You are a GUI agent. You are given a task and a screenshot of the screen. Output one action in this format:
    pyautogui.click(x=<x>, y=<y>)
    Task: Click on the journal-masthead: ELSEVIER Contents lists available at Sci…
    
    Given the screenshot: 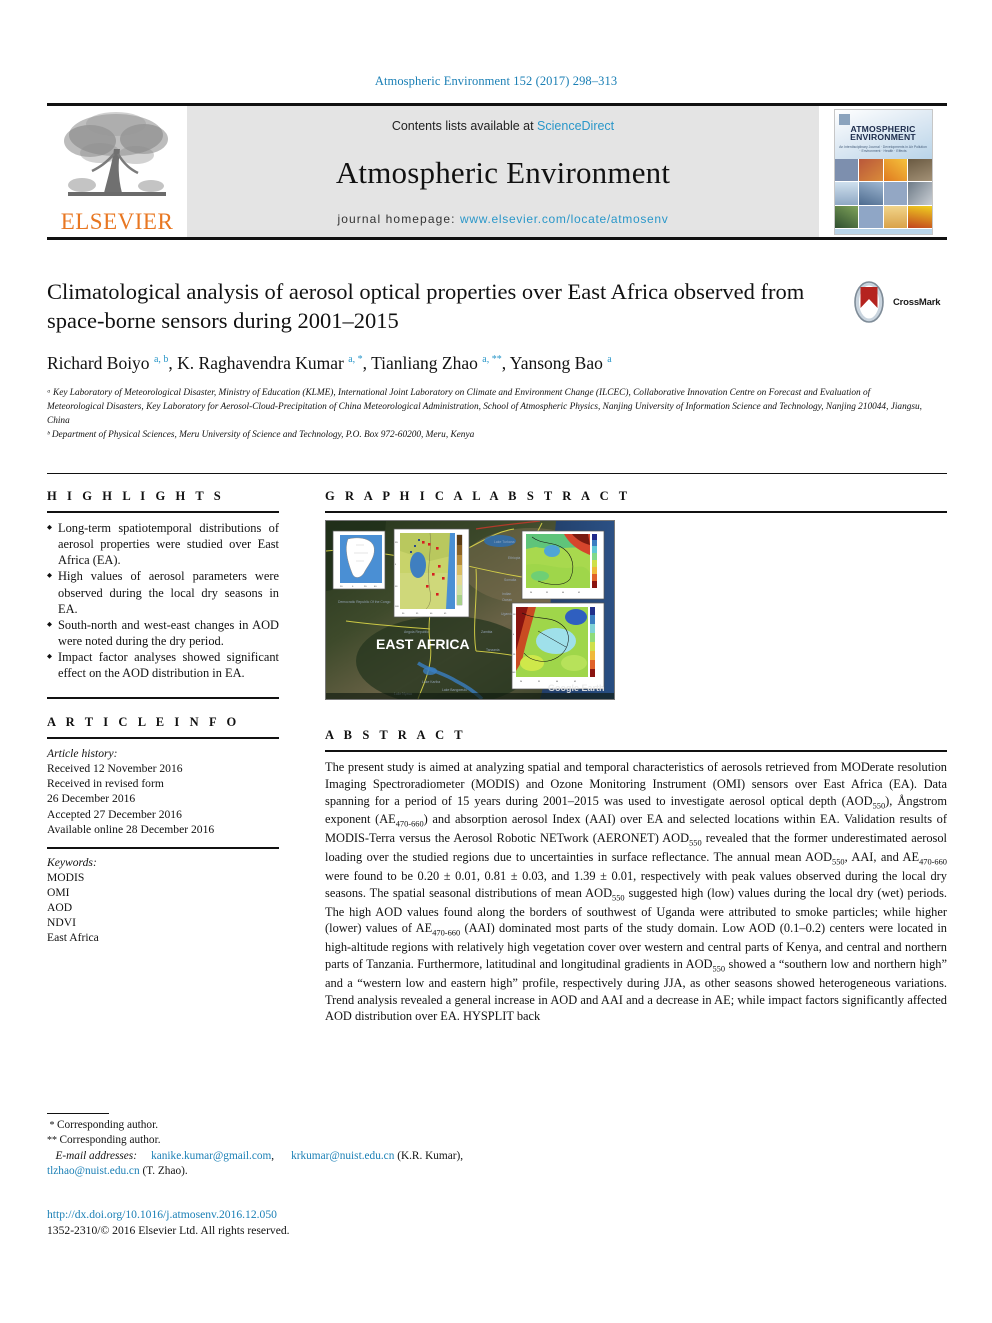 What is the action you would take?
    pyautogui.click(x=497, y=171)
    